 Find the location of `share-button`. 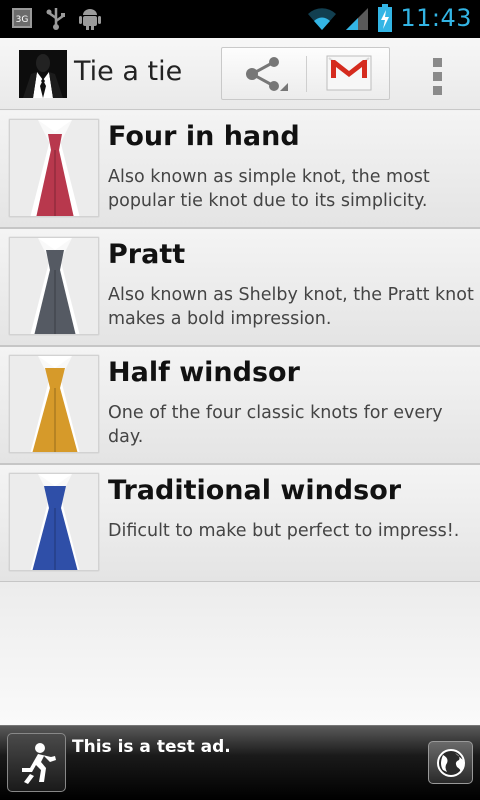

share-button is located at coordinates (264, 73).